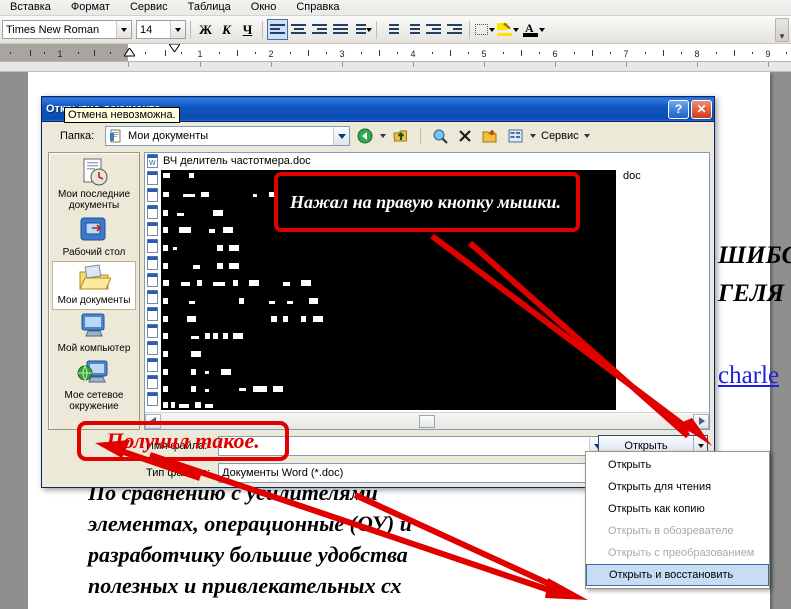 This screenshot has height=609, width=791. What do you see at coordinates (560, 136) in the screenshot?
I see `tools-menu: Сервис` at bounding box center [560, 136].